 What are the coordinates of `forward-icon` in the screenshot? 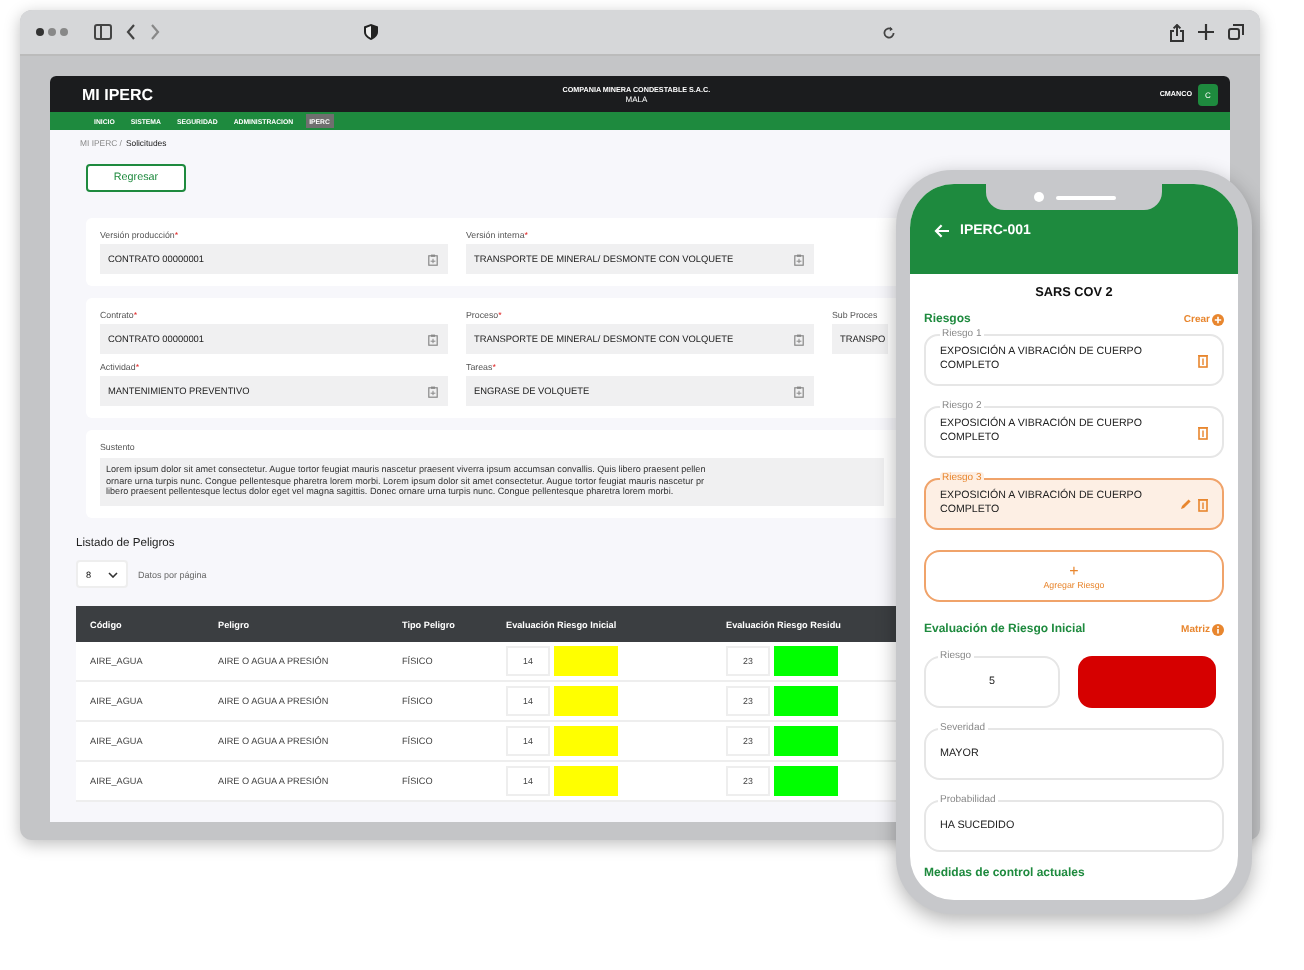 It's located at (155, 32).